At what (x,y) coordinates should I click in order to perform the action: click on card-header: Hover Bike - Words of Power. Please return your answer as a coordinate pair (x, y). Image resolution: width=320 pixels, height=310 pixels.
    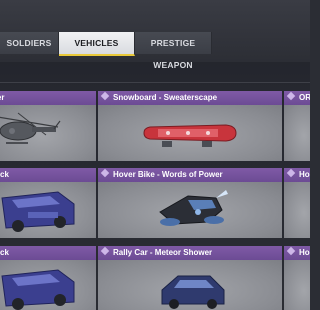
    Looking at the image, I should click on (190, 175).